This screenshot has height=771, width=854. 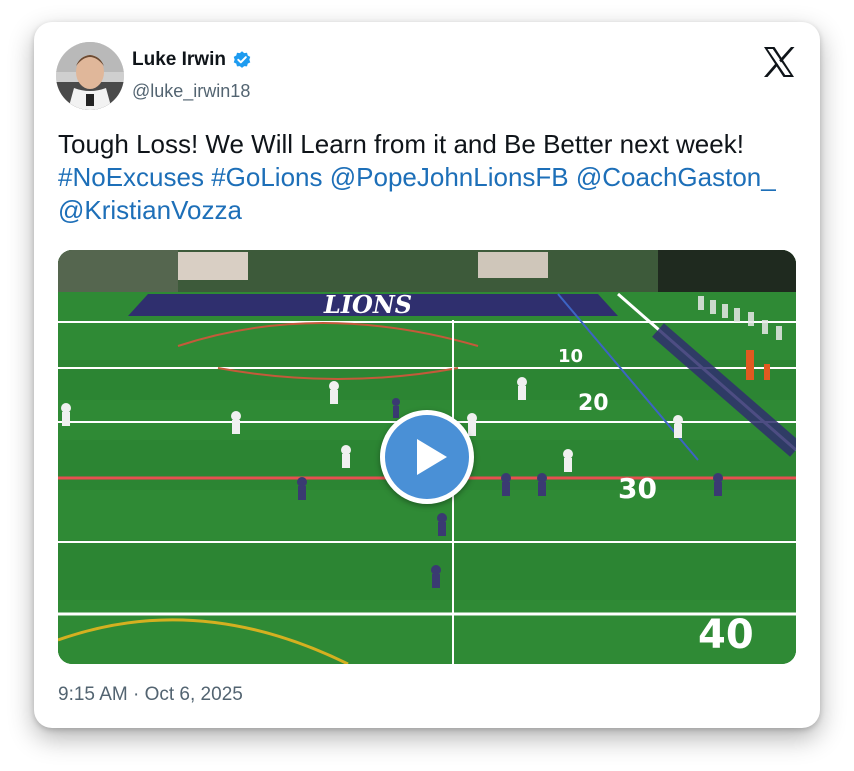 I want to click on author-name-row: Luke Irwin, so click(x=192, y=60).